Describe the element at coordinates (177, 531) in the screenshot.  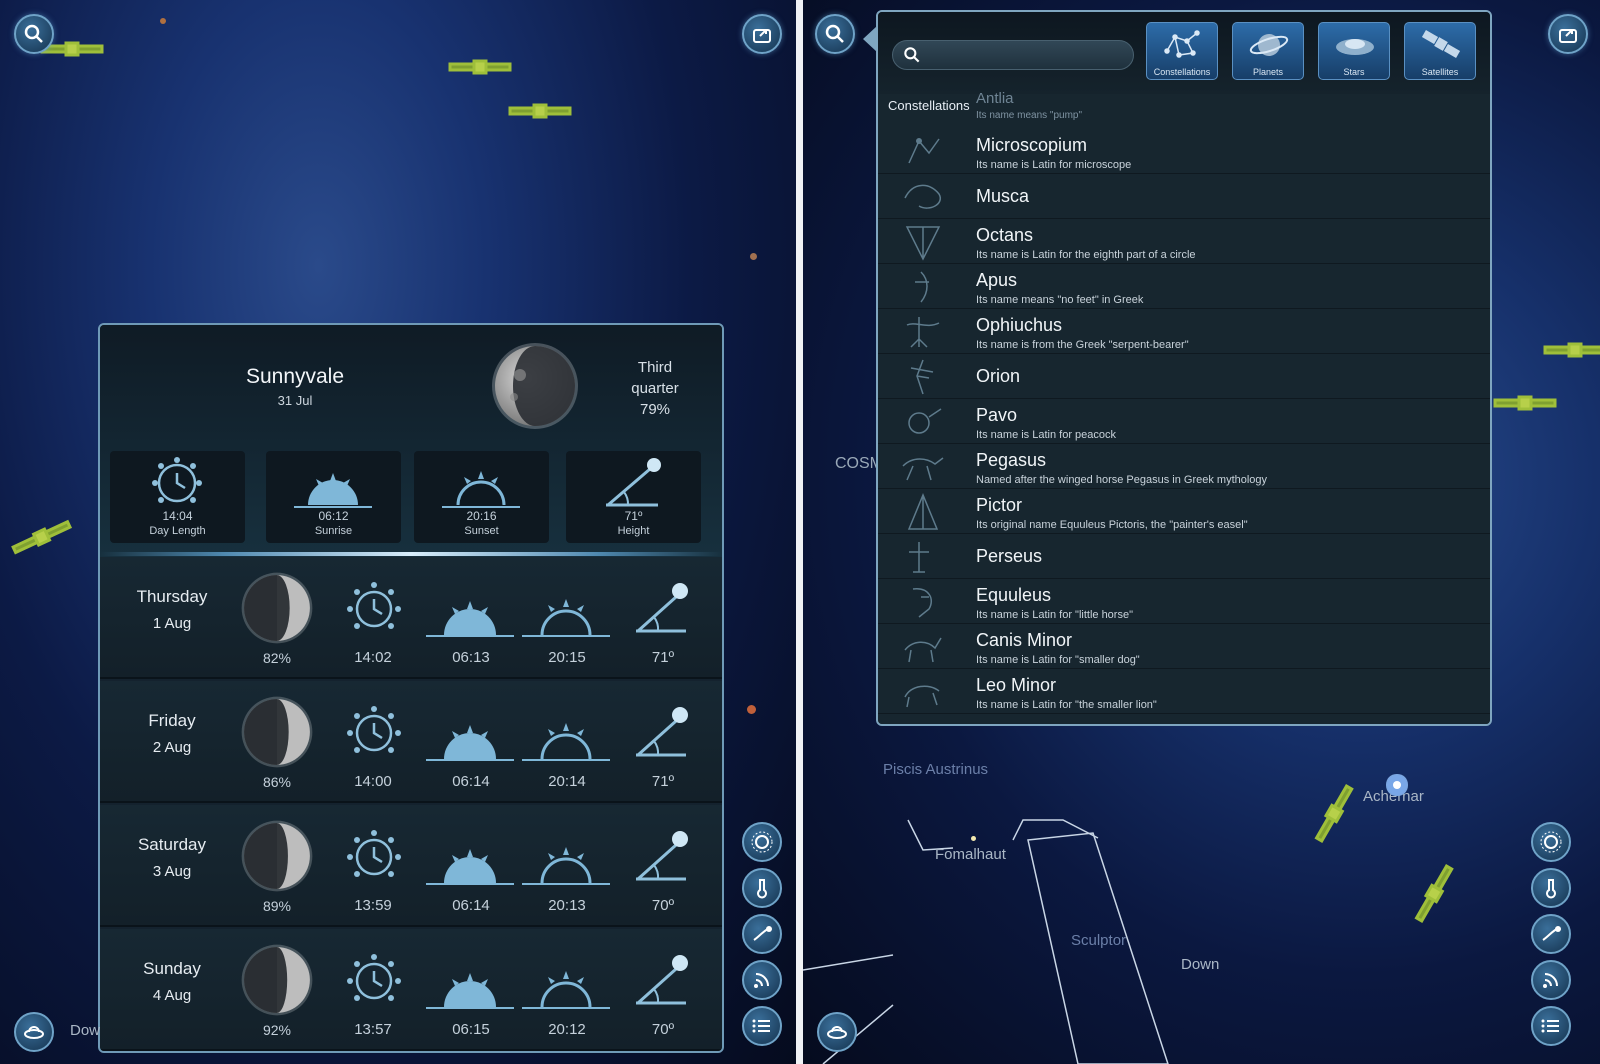
I see `day-length-label: Day Length` at that location.